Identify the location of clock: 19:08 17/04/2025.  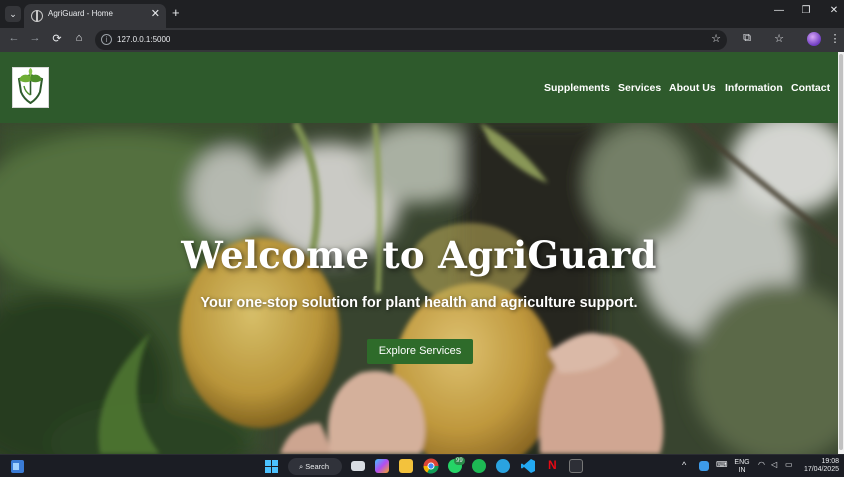
(821, 466).